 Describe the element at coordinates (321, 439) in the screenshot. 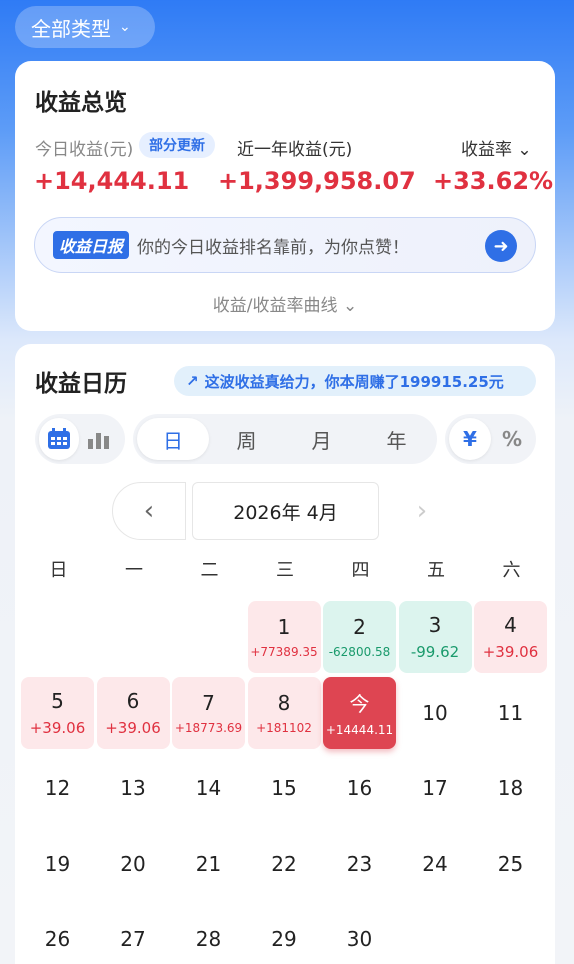

I see `tab-month: 月` at that location.